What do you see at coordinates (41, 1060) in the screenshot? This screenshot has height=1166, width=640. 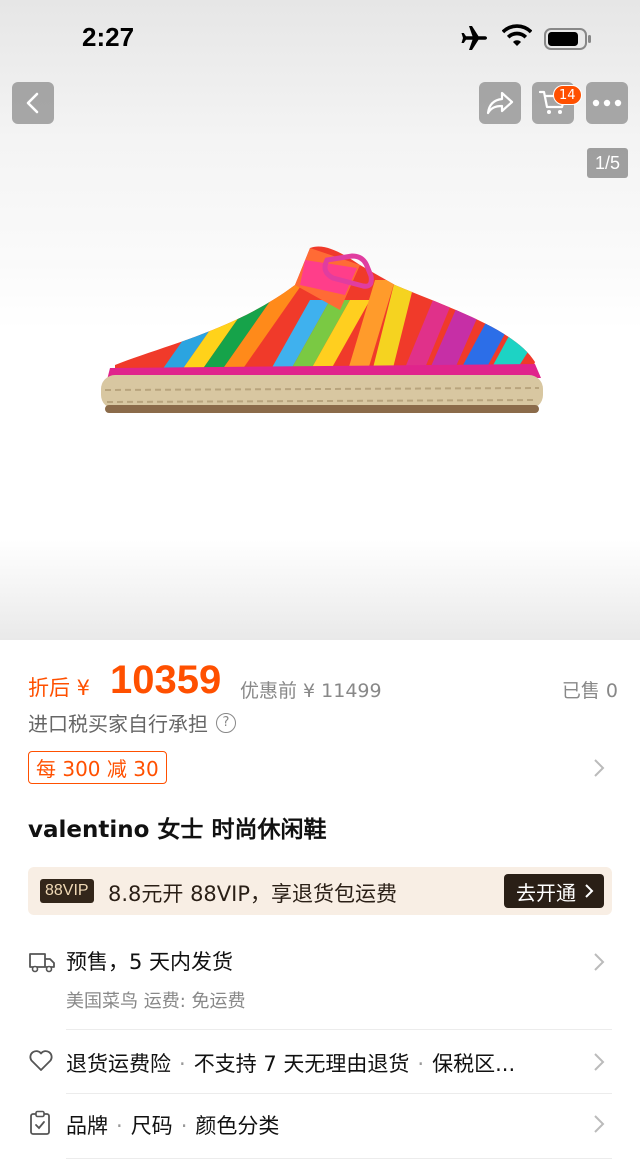 I see `heart-icon` at bounding box center [41, 1060].